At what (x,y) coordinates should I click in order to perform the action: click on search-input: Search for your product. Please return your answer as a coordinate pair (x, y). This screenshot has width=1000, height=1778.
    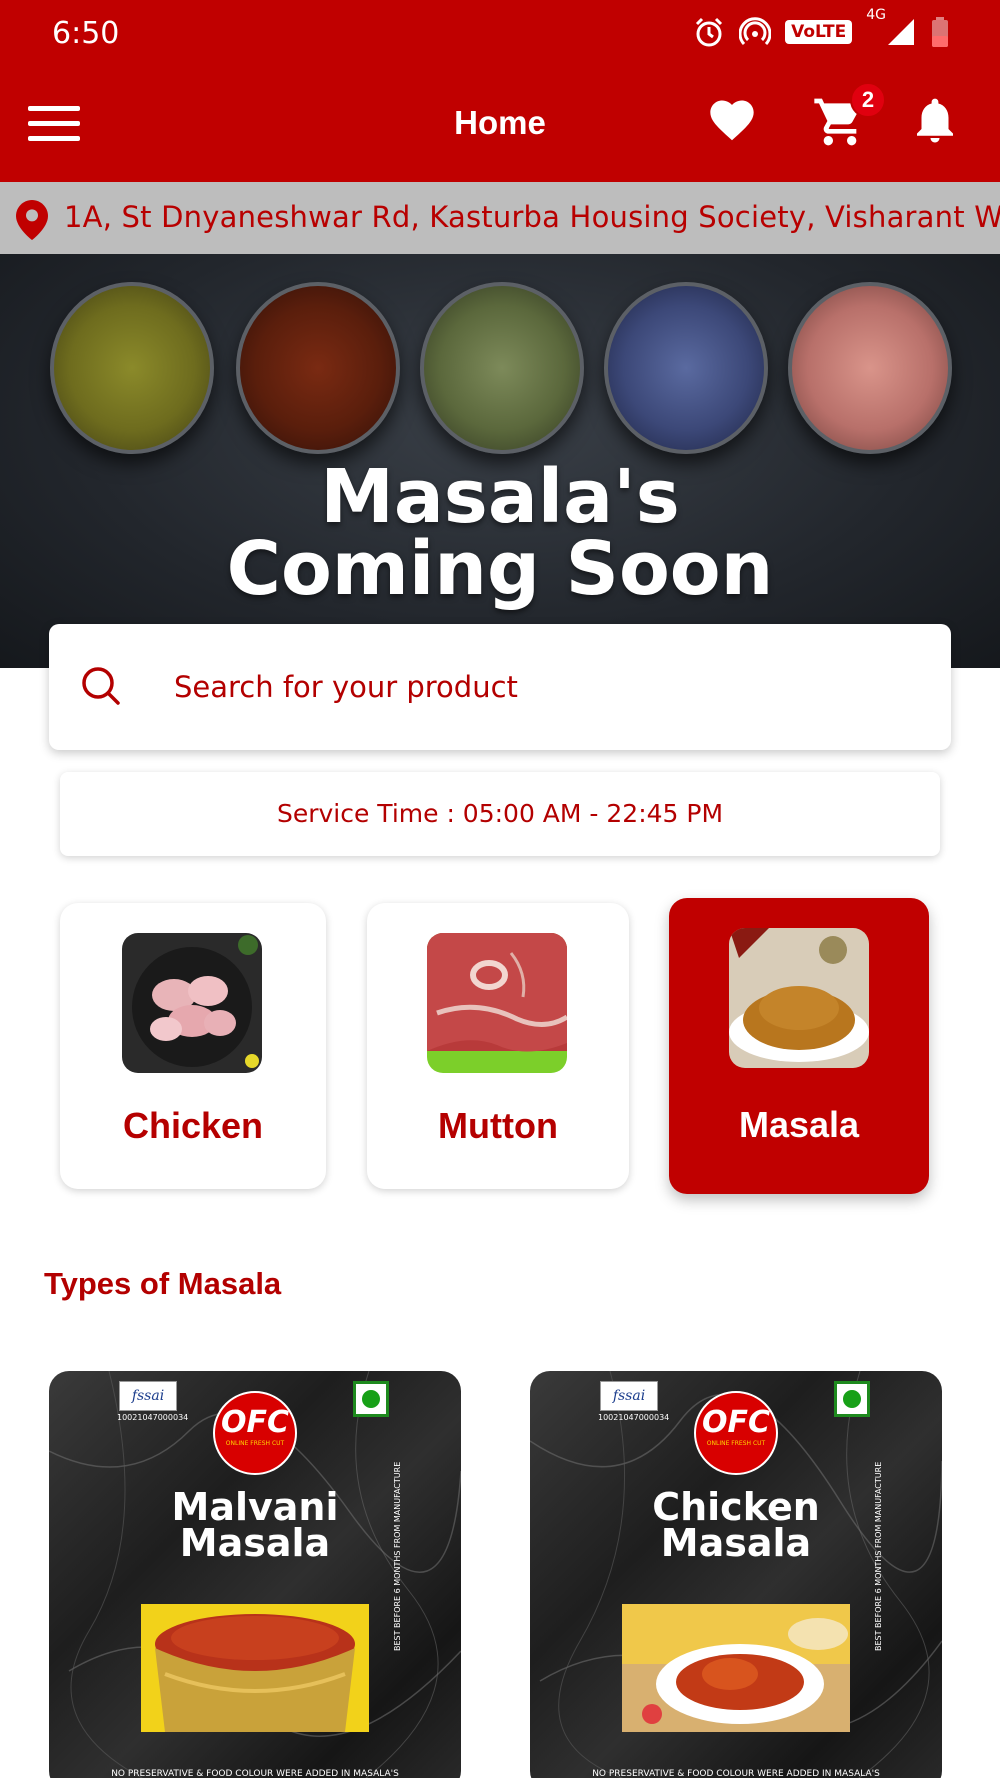
    Looking at the image, I should click on (500, 687).